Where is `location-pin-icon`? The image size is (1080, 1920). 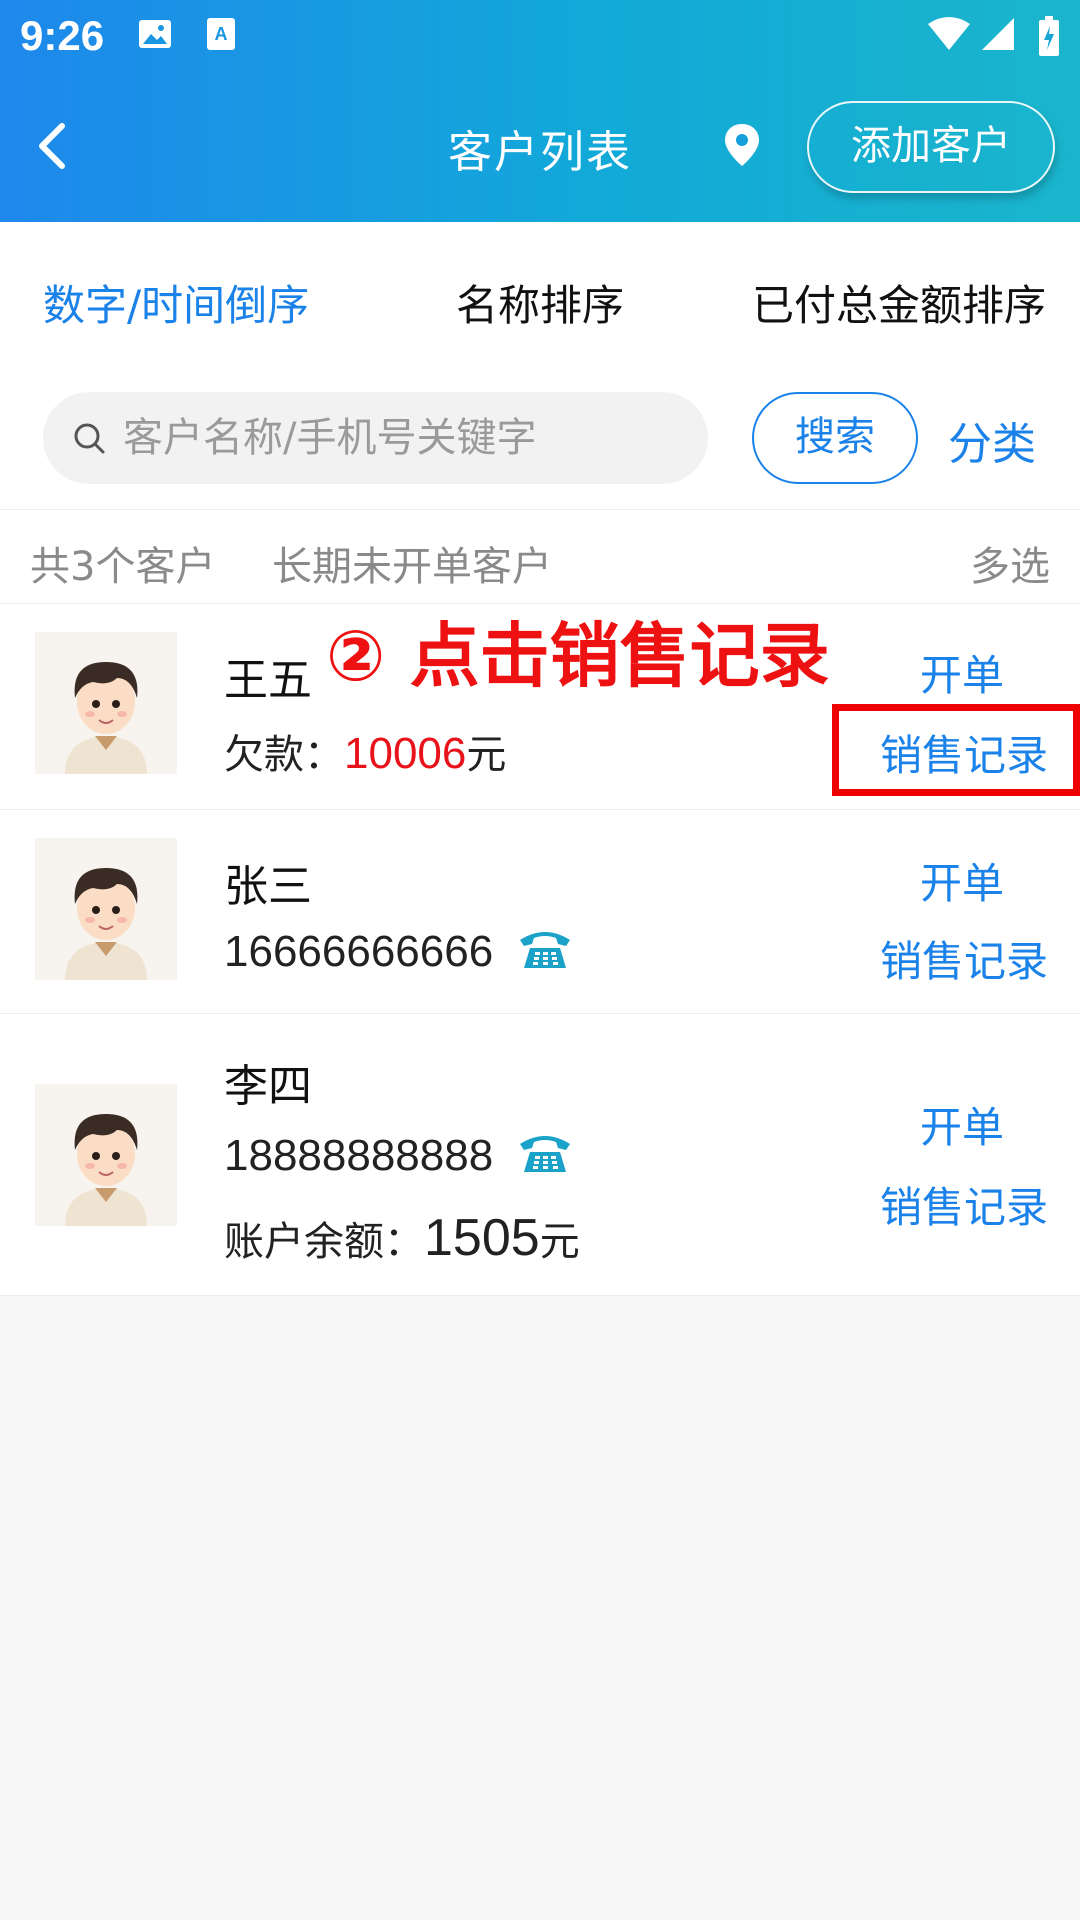 location-pin-icon is located at coordinates (742, 145).